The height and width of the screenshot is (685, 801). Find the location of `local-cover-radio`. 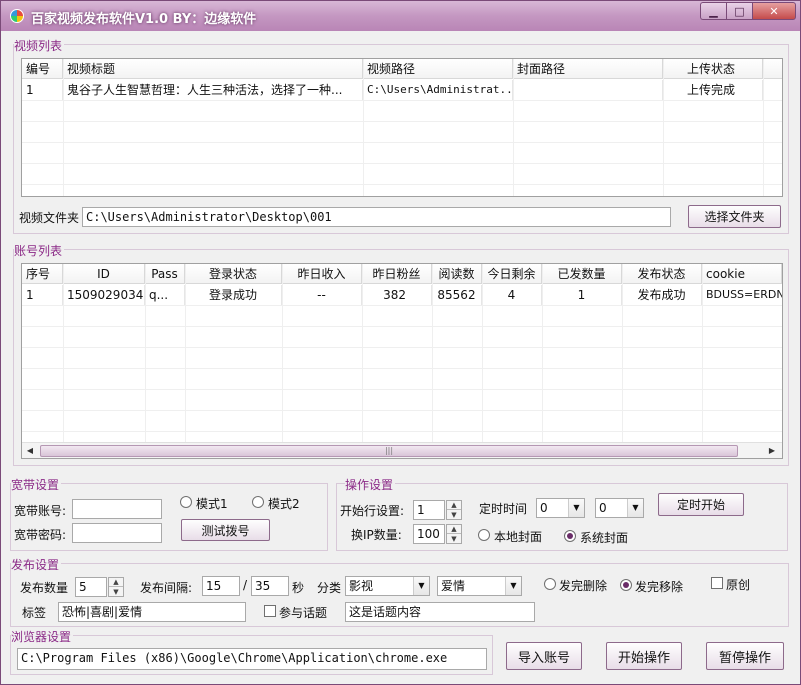

local-cover-radio is located at coordinates (484, 535).